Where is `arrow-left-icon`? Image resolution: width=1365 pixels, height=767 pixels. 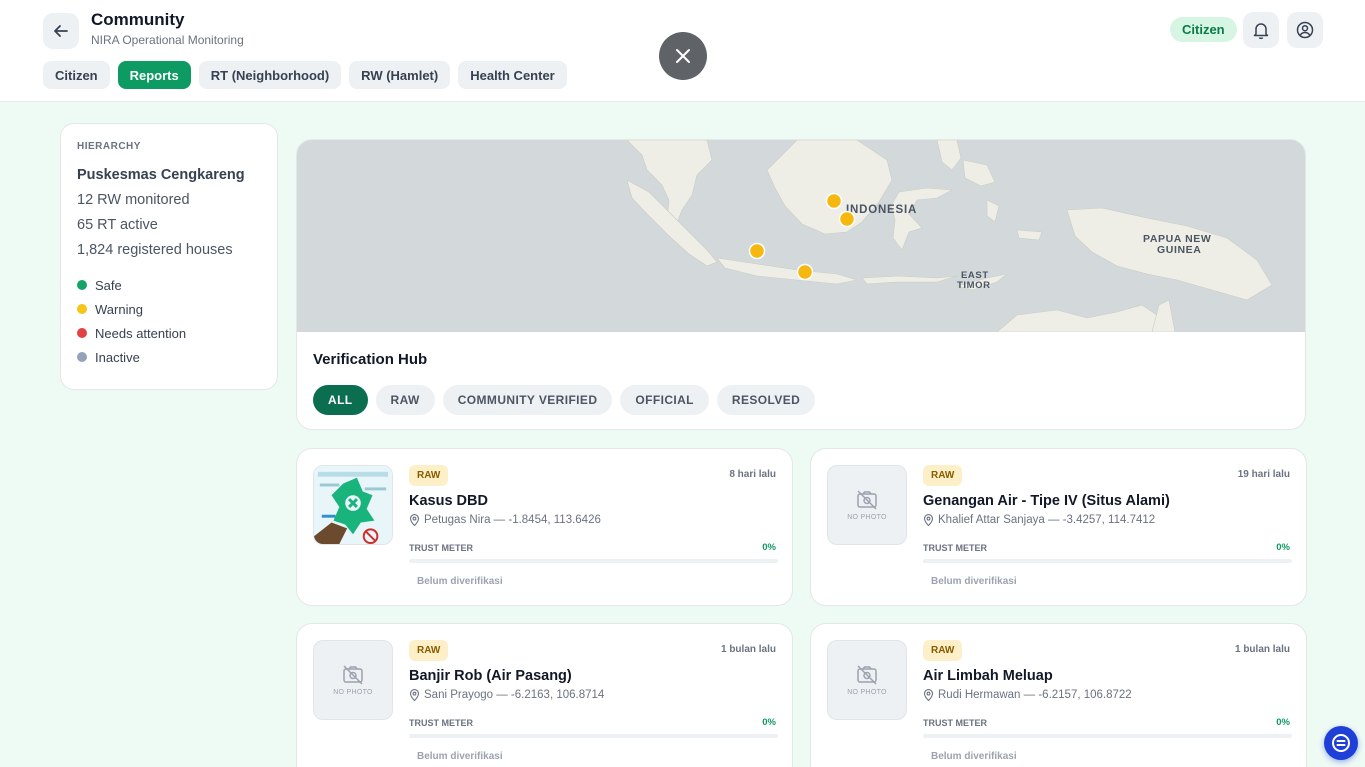 arrow-left-icon is located at coordinates (61, 31).